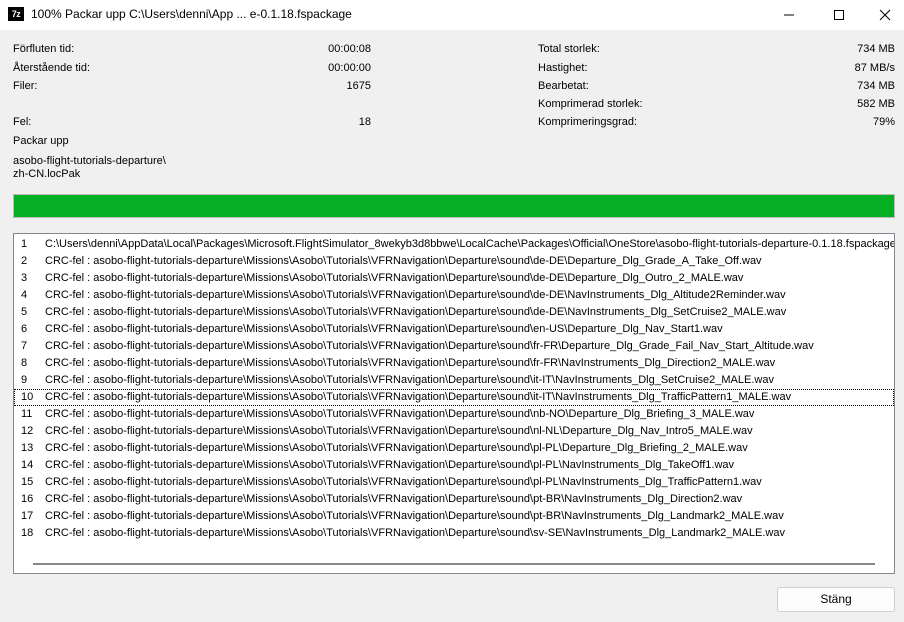 The height and width of the screenshot is (622, 904). What do you see at coordinates (364, 122) in the screenshot?
I see `errors-value: 18` at bounding box center [364, 122].